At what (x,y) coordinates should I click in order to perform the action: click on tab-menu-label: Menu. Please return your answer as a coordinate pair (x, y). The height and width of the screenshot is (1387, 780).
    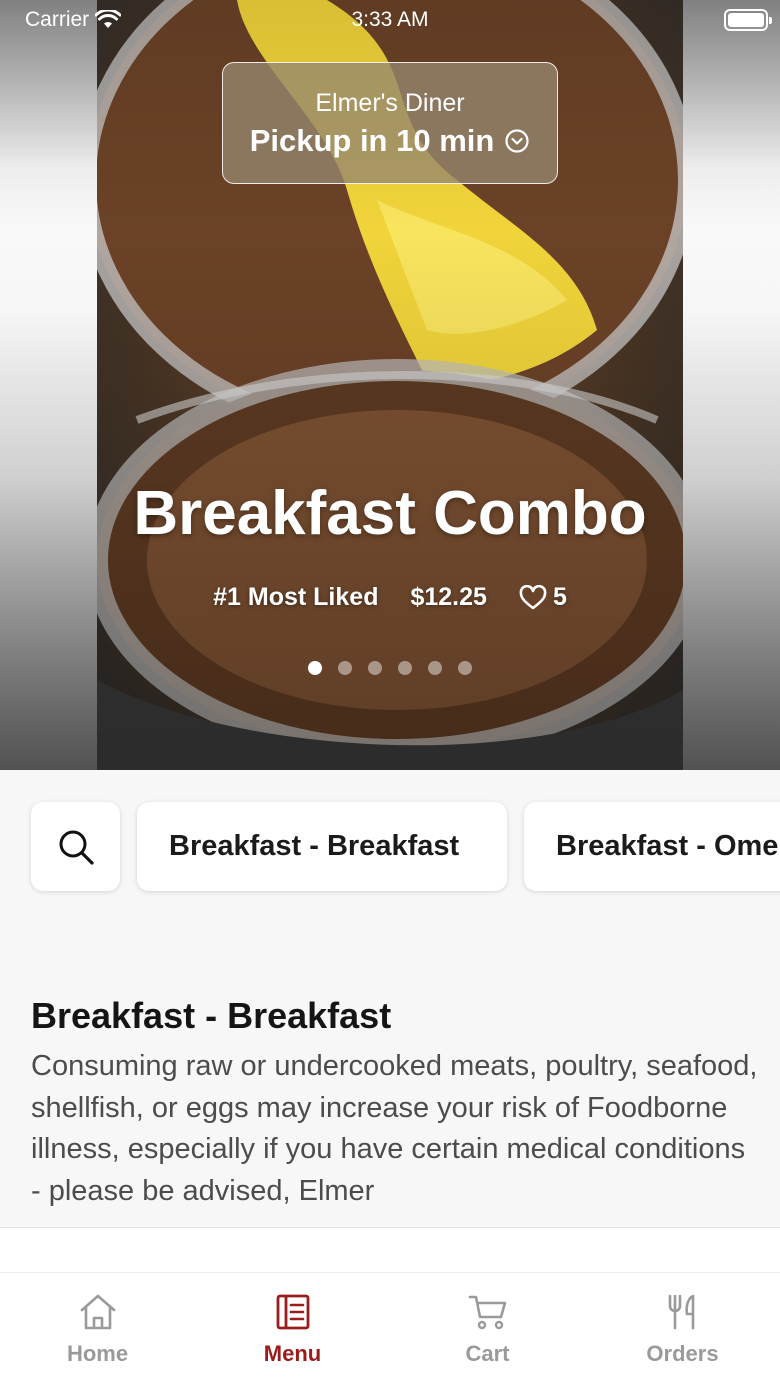
    Looking at the image, I should click on (292, 1353).